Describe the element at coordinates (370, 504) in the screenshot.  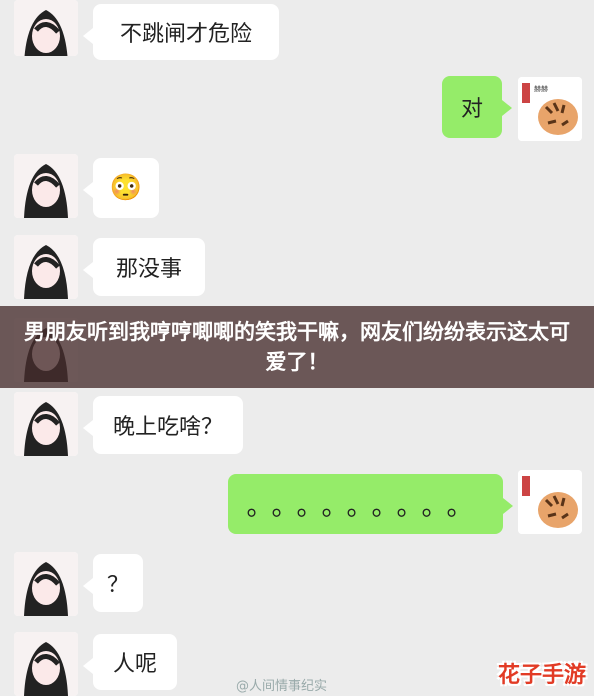
I see `message-bubble-self: 。。。。。。。。。` at that location.